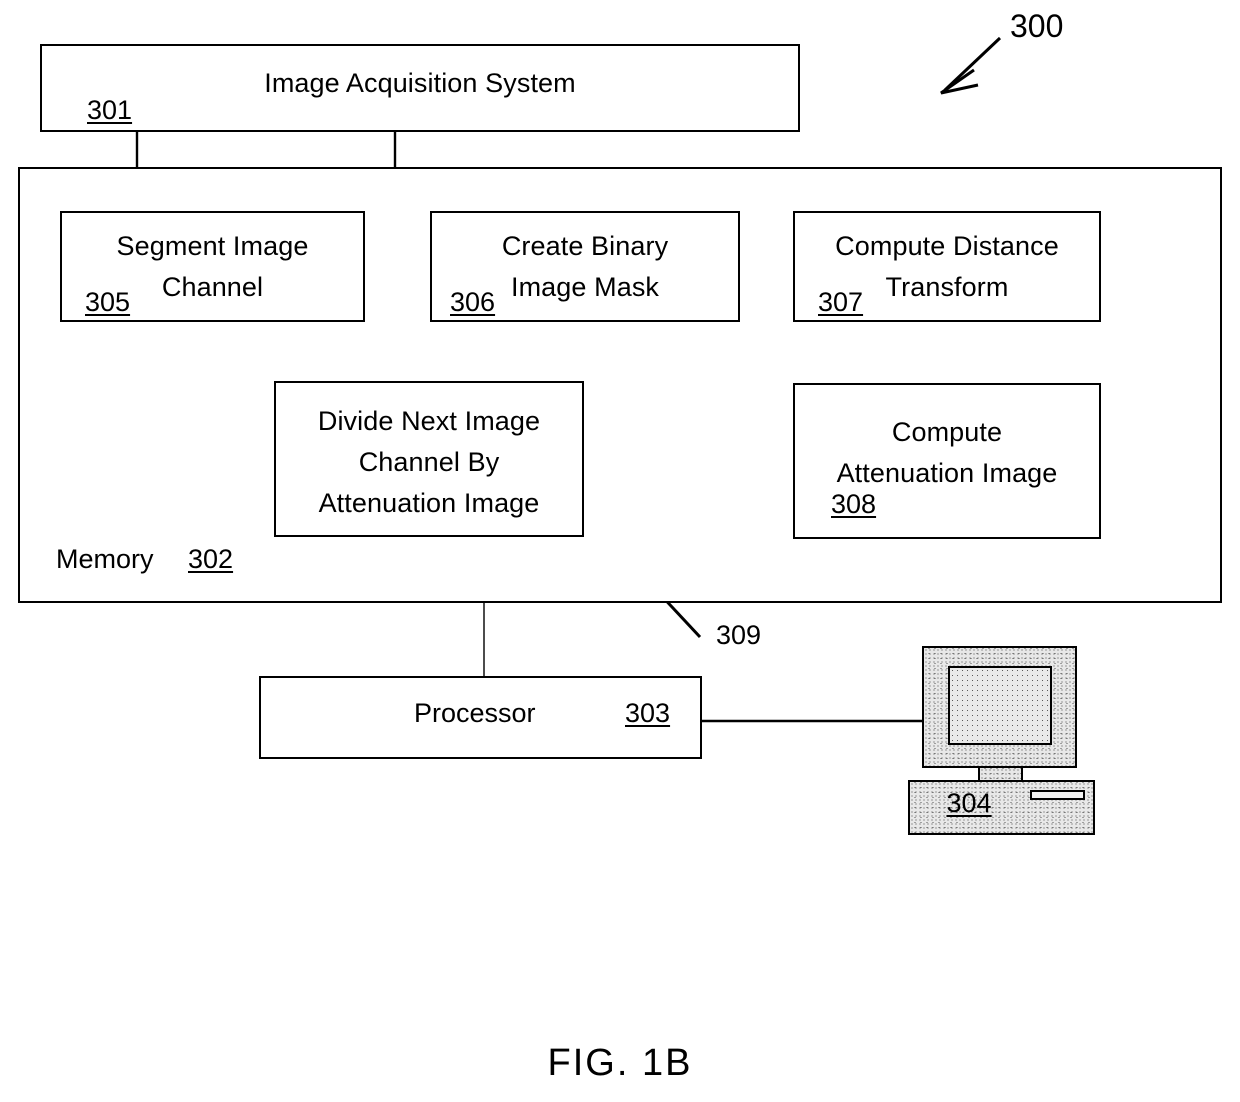 This screenshot has height=1102, width=1240. What do you see at coordinates (854, 504) in the screenshot?
I see `block-compute-attenuation-image-ref: 308` at bounding box center [854, 504].